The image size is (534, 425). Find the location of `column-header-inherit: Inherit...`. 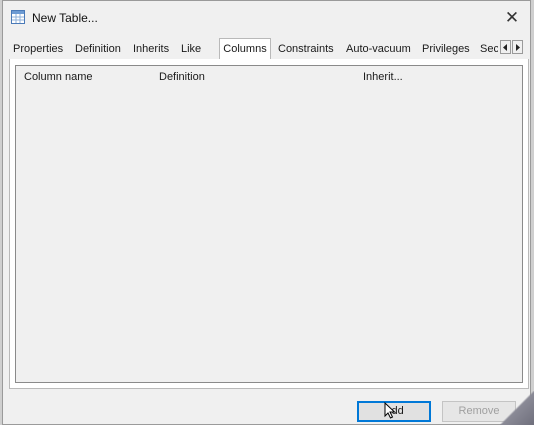

column-header-inherit: Inherit... is located at coordinates (383, 77).